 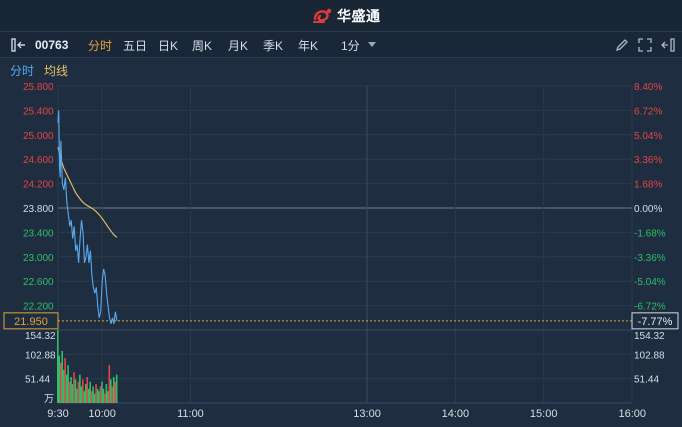 I want to click on price-tick-label: 24.200, so click(x=38, y=185).